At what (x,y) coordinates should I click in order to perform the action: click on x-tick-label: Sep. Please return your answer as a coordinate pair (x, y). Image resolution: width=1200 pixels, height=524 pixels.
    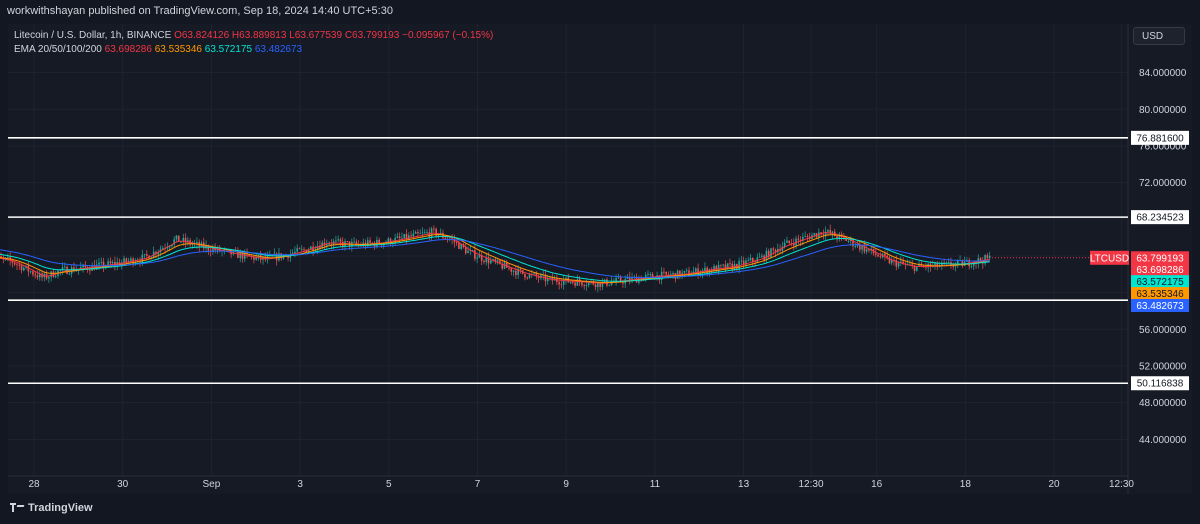
    Looking at the image, I should click on (212, 484).